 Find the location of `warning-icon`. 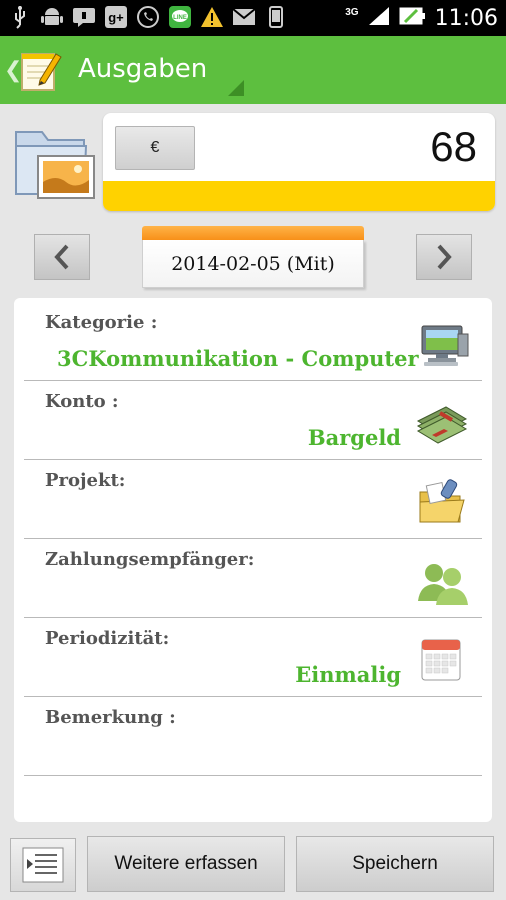

warning-icon is located at coordinates (212, 17).